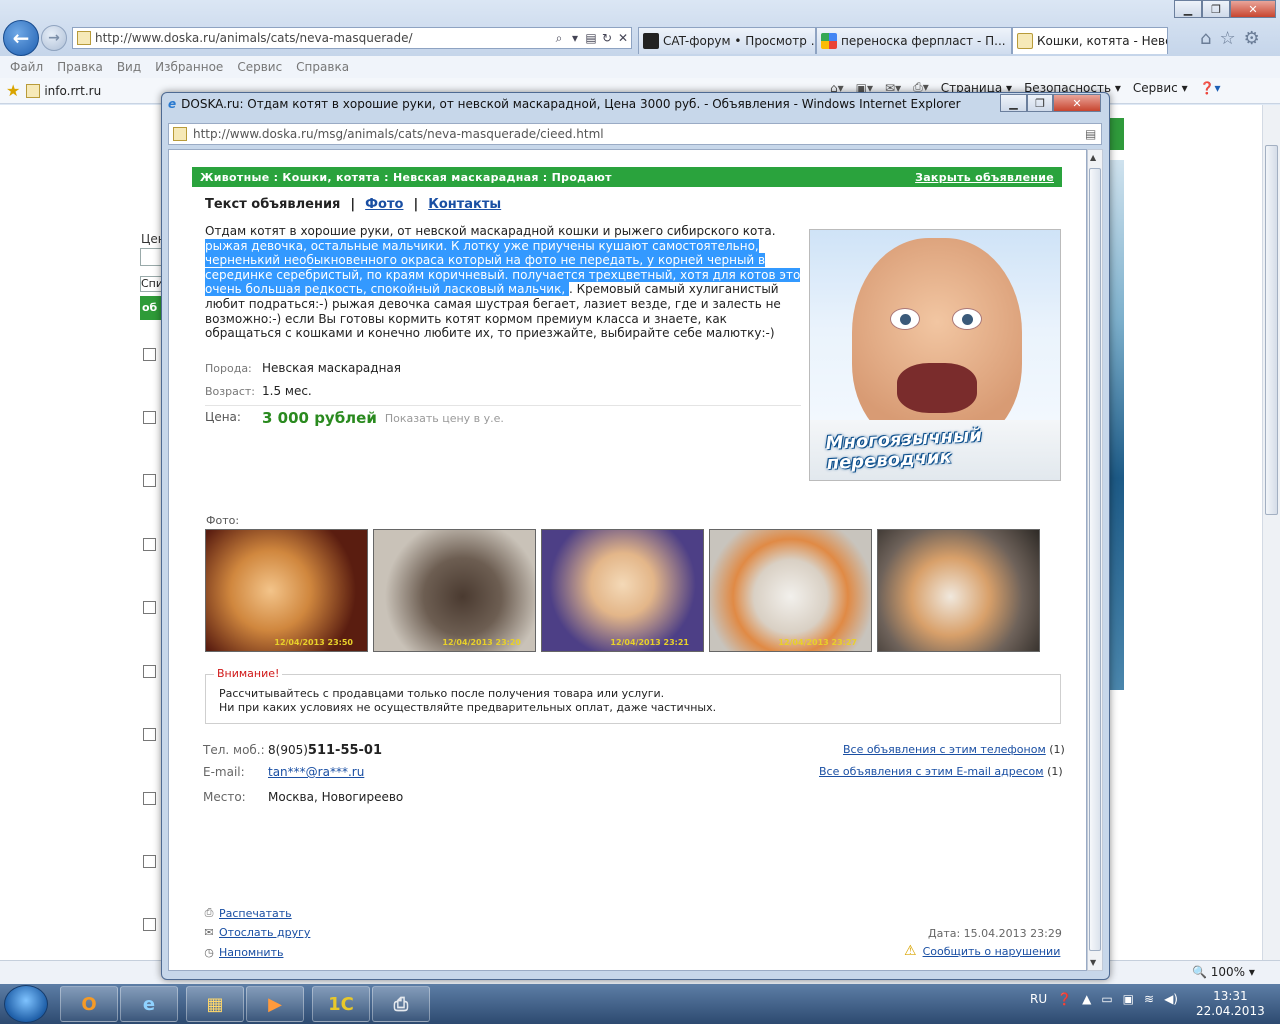  What do you see at coordinates (1227, 38) in the screenshot?
I see `favorites-star-icon: ☆` at bounding box center [1227, 38].